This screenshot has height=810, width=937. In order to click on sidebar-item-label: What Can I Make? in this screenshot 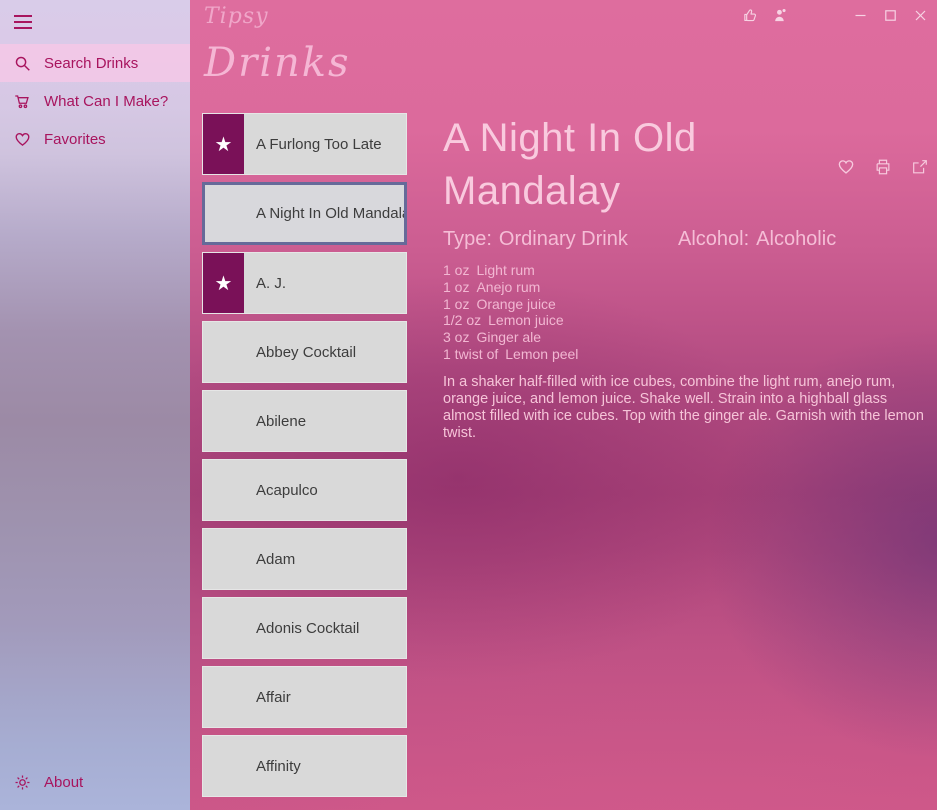, I will do `click(106, 101)`.